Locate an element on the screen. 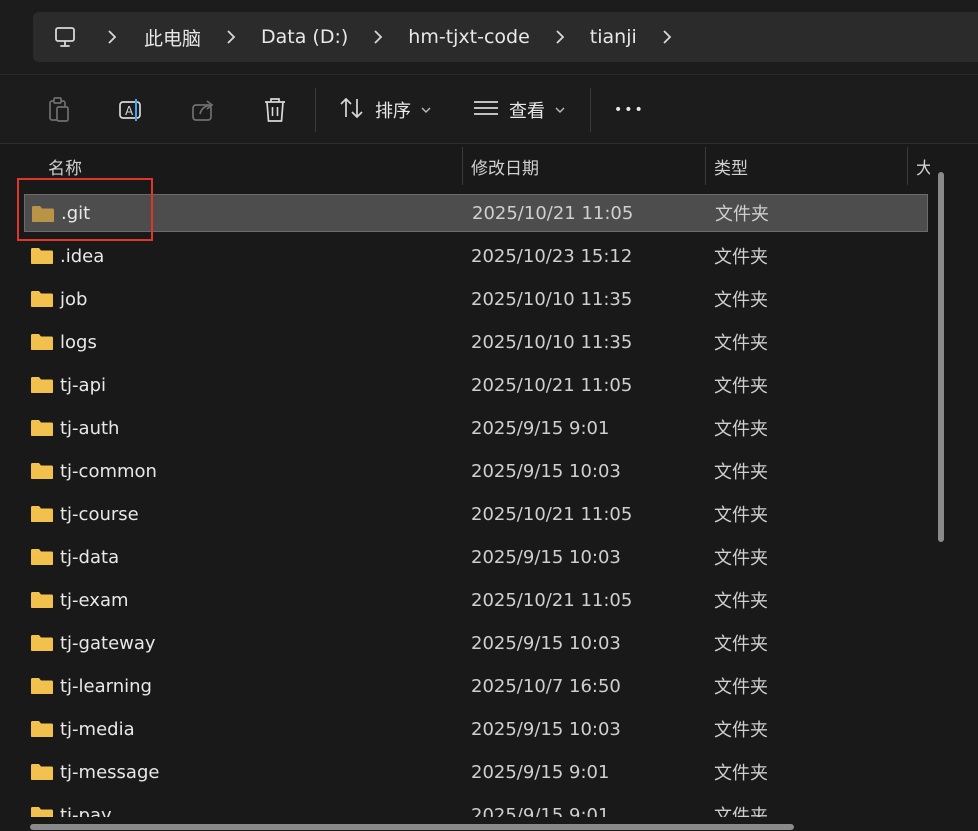 Image resolution: width=978 pixels, height=831 pixels. breadcrumb-tianji: tianji is located at coordinates (613, 37).